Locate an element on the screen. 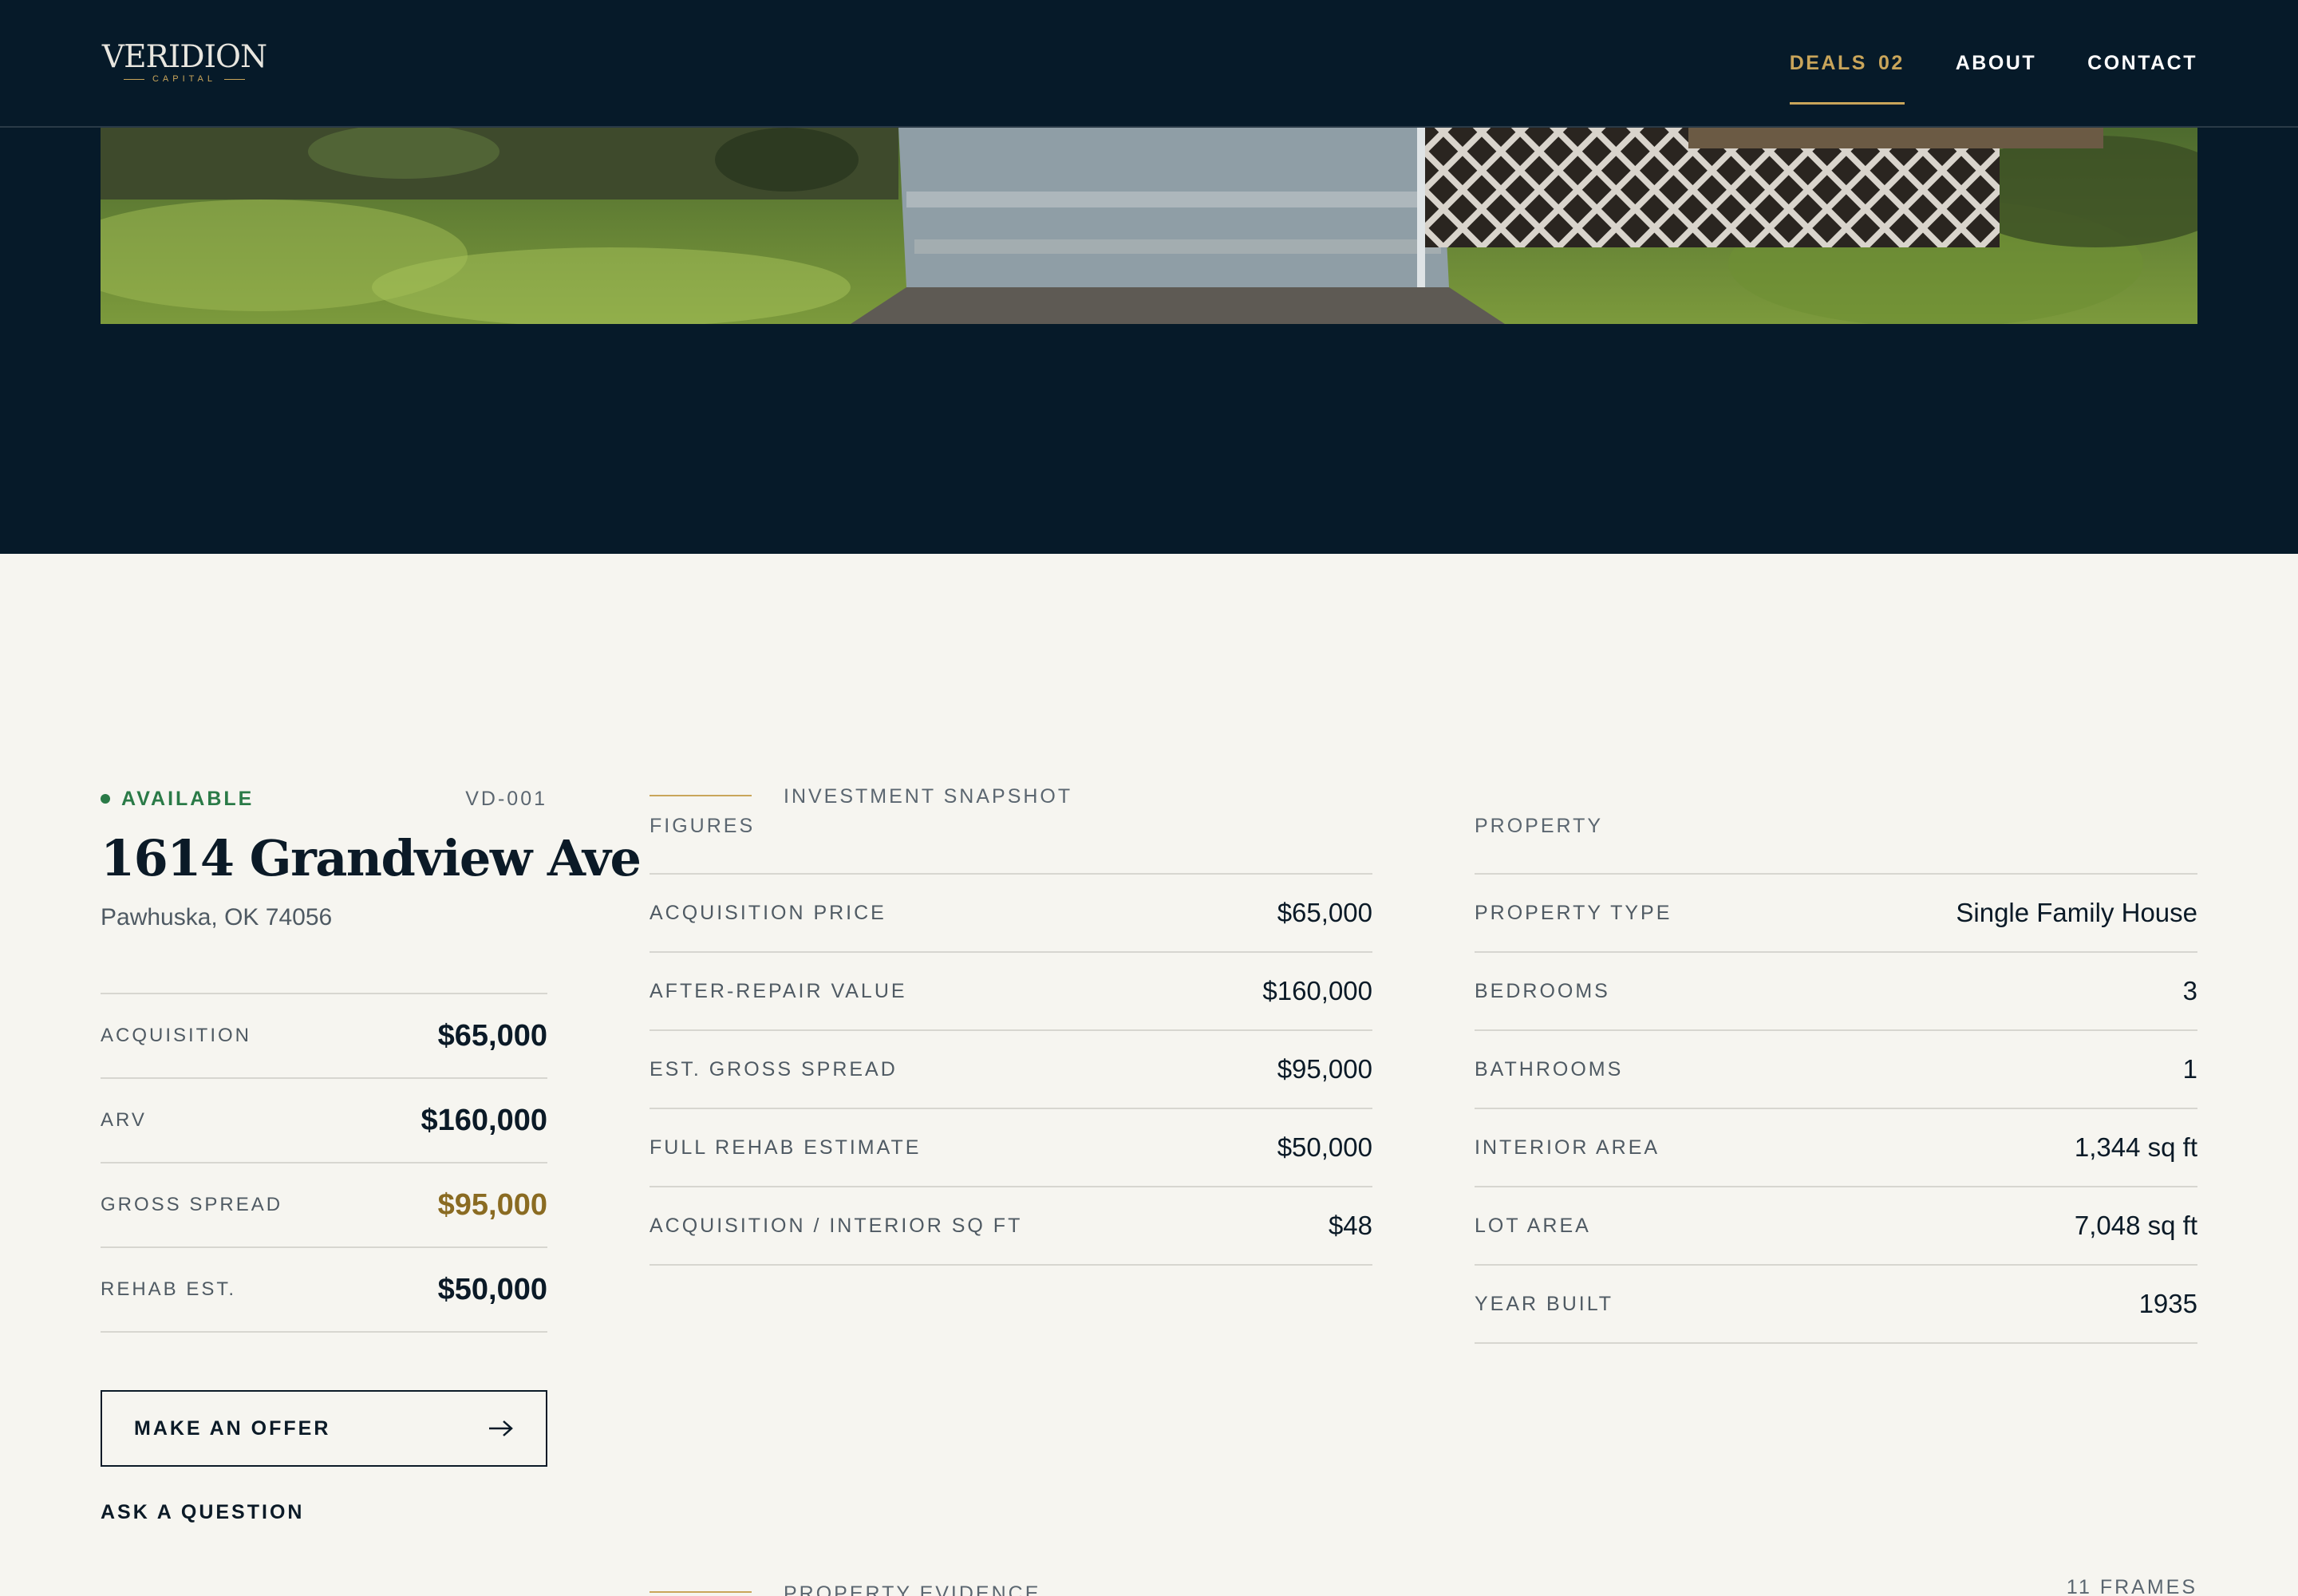 The width and height of the screenshot is (2298, 1596). property-label: LOT AREA is located at coordinates (1533, 1225).